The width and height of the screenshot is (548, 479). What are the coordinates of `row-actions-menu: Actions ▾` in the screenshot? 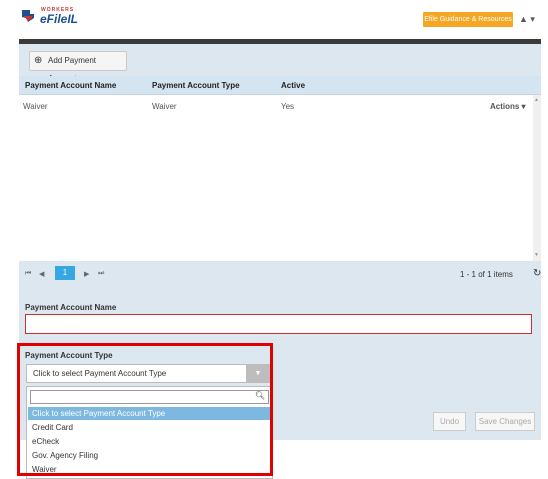 It's located at (508, 106).